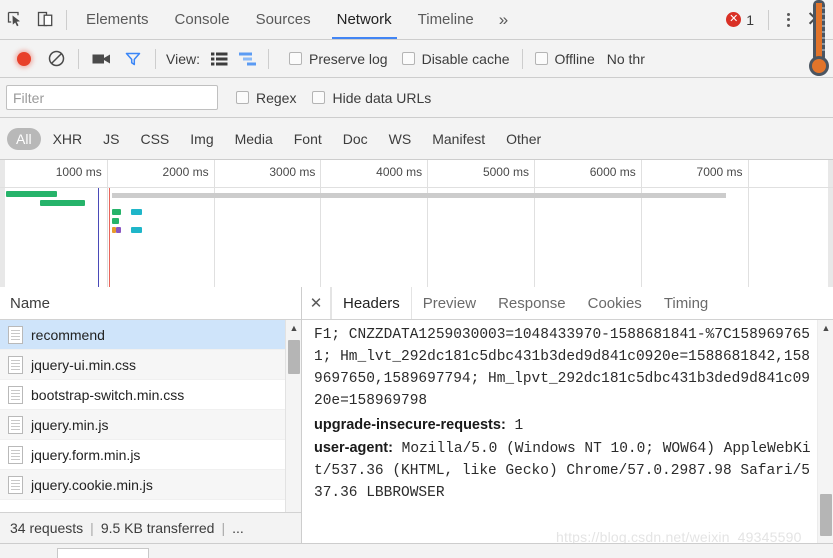 This screenshot has width=833, height=558. Describe the element at coordinates (68, 139) in the screenshot. I see `type-filter-xhr: XHR` at that location.